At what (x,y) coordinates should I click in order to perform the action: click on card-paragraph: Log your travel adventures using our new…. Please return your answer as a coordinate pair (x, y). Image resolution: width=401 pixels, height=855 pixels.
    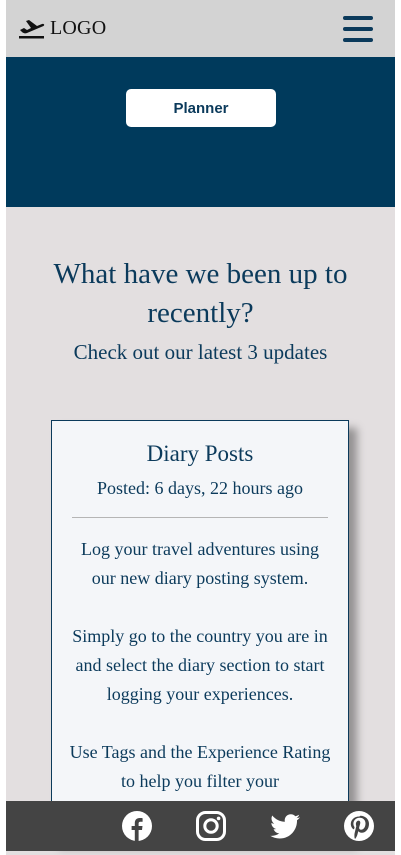
    Looking at the image, I should click on (200, 563).